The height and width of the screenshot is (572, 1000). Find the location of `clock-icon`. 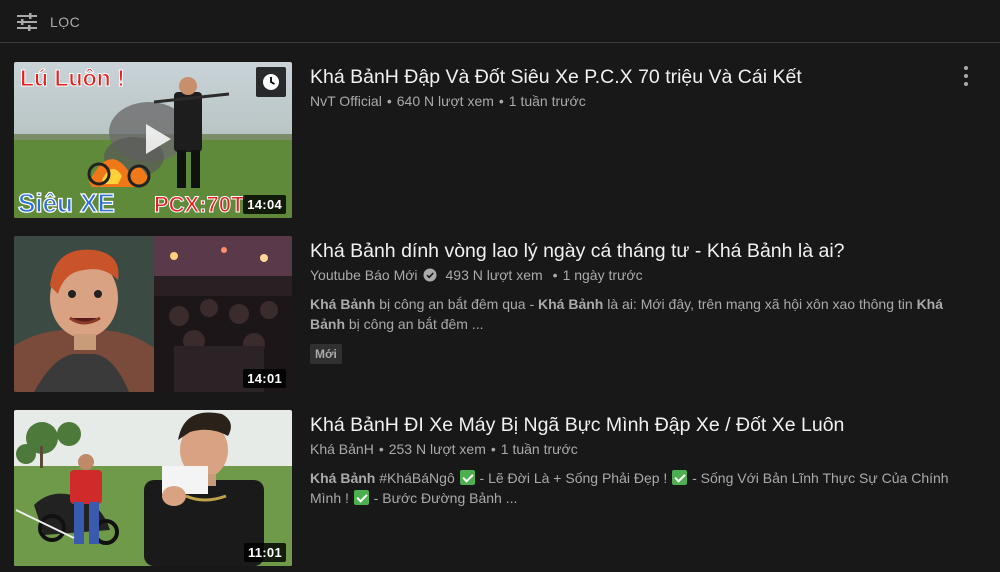

clock-icon is located at coordinates (271, 82).